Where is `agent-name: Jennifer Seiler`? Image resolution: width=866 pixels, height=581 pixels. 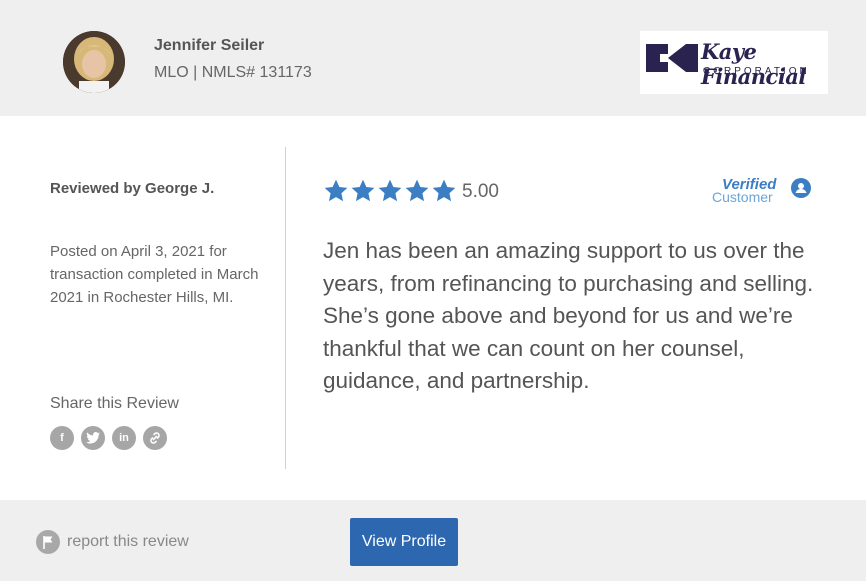 agent-name: Jennifer Seiler is located at coordinates (209, 45).